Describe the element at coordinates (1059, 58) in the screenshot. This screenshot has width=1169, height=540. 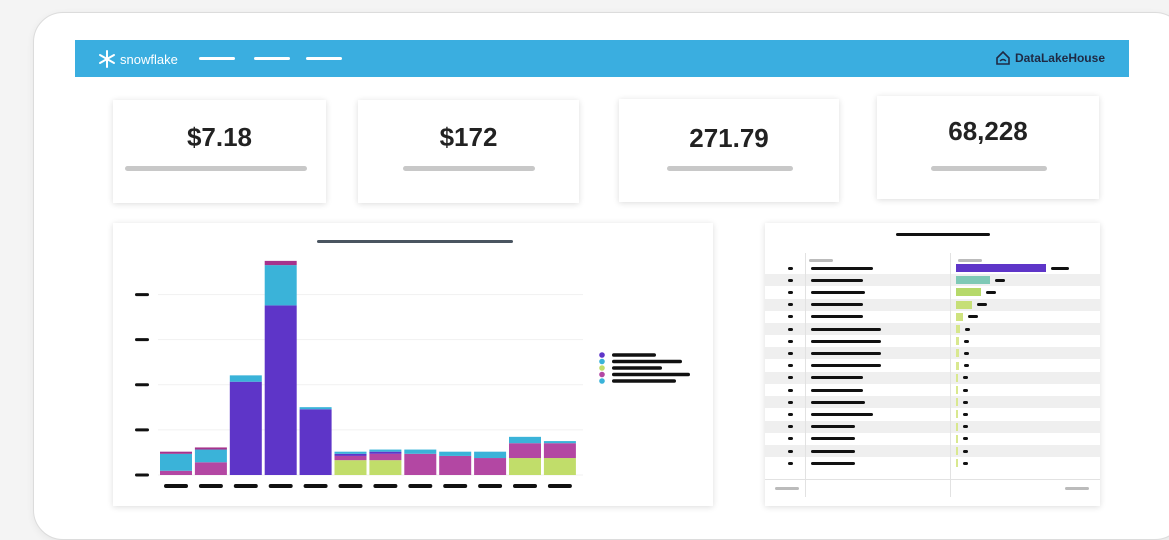
I see `partner-name: DataLakeHouse` at that location.